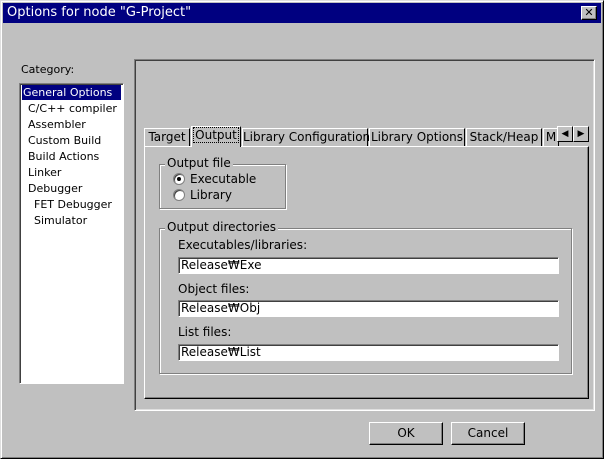 This screenshot has width=604, height=459. Describe the element at coordinates (223, 179) in the screenshot. I see `radio-executable-label: Executable` at that location.